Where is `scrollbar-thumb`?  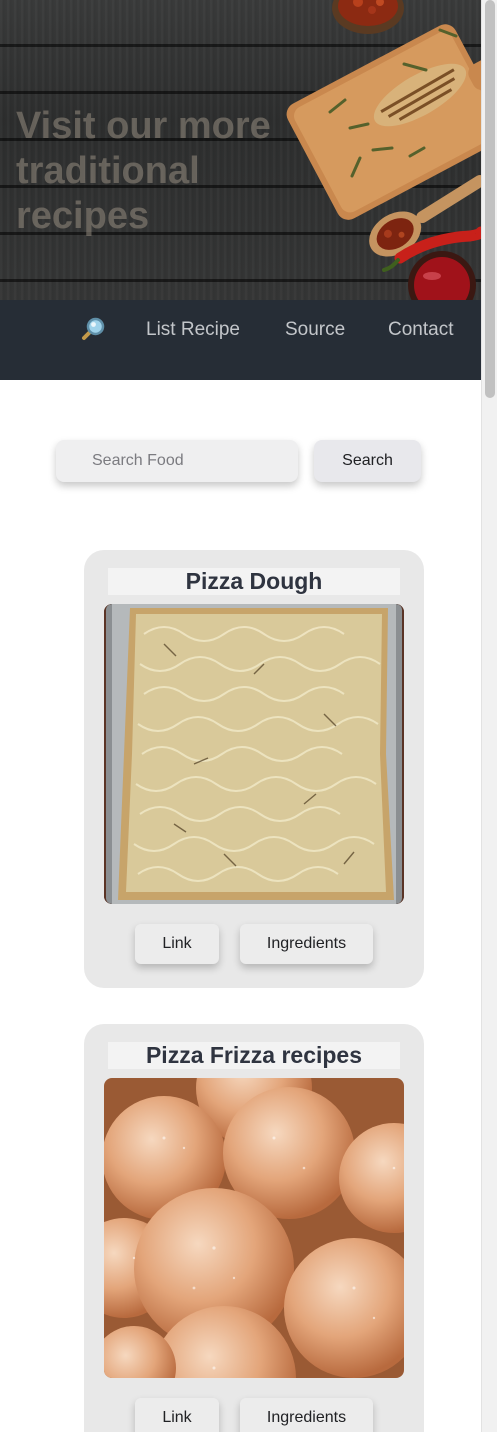 scrollbar-thumb is located at coordinates (490, 199).